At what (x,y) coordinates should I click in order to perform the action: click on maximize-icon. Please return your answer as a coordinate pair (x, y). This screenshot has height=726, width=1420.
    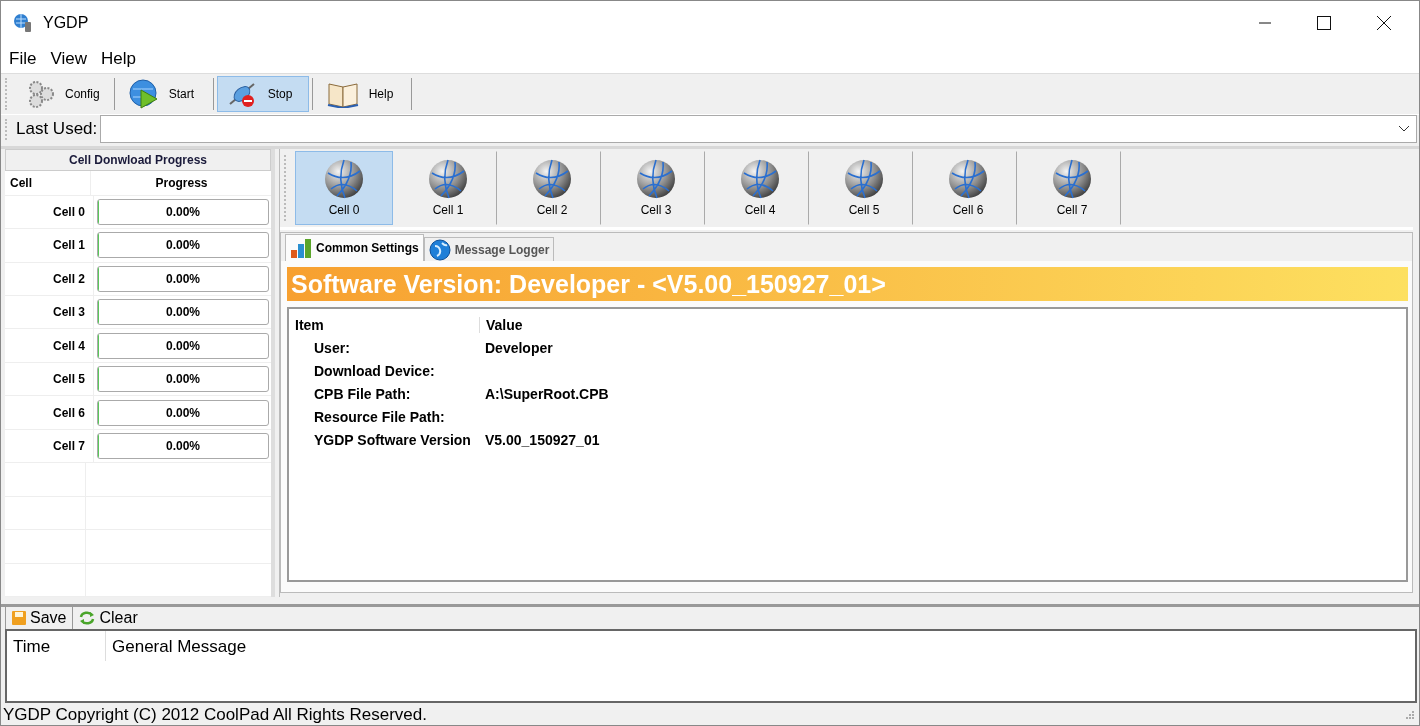
    Looking at the image, I should click on (1324, 22).